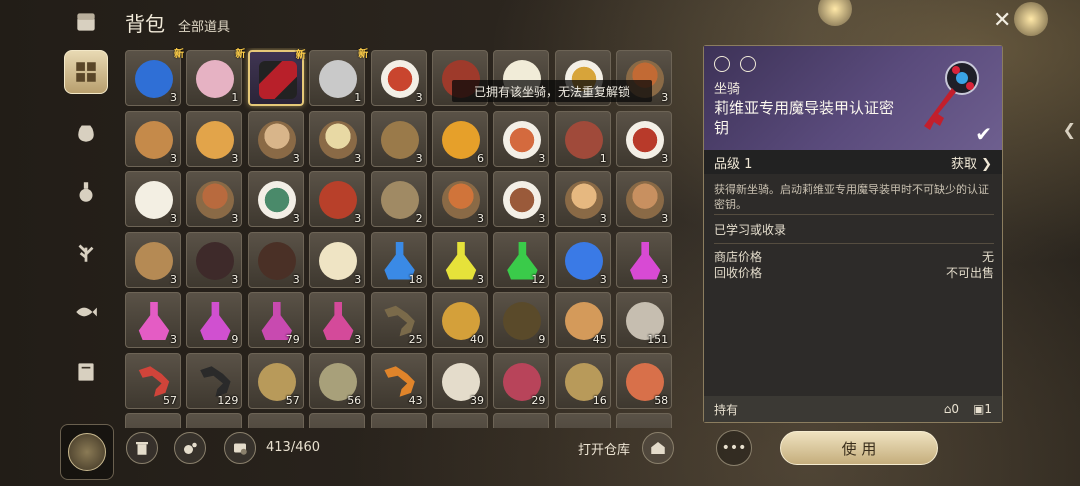 The height and width of the screenshot is (486, 1080). What do you see at coordinates (398, 199) in the screenshot?
I see `inventory-slot: 2` at bounding box center [398, 199].